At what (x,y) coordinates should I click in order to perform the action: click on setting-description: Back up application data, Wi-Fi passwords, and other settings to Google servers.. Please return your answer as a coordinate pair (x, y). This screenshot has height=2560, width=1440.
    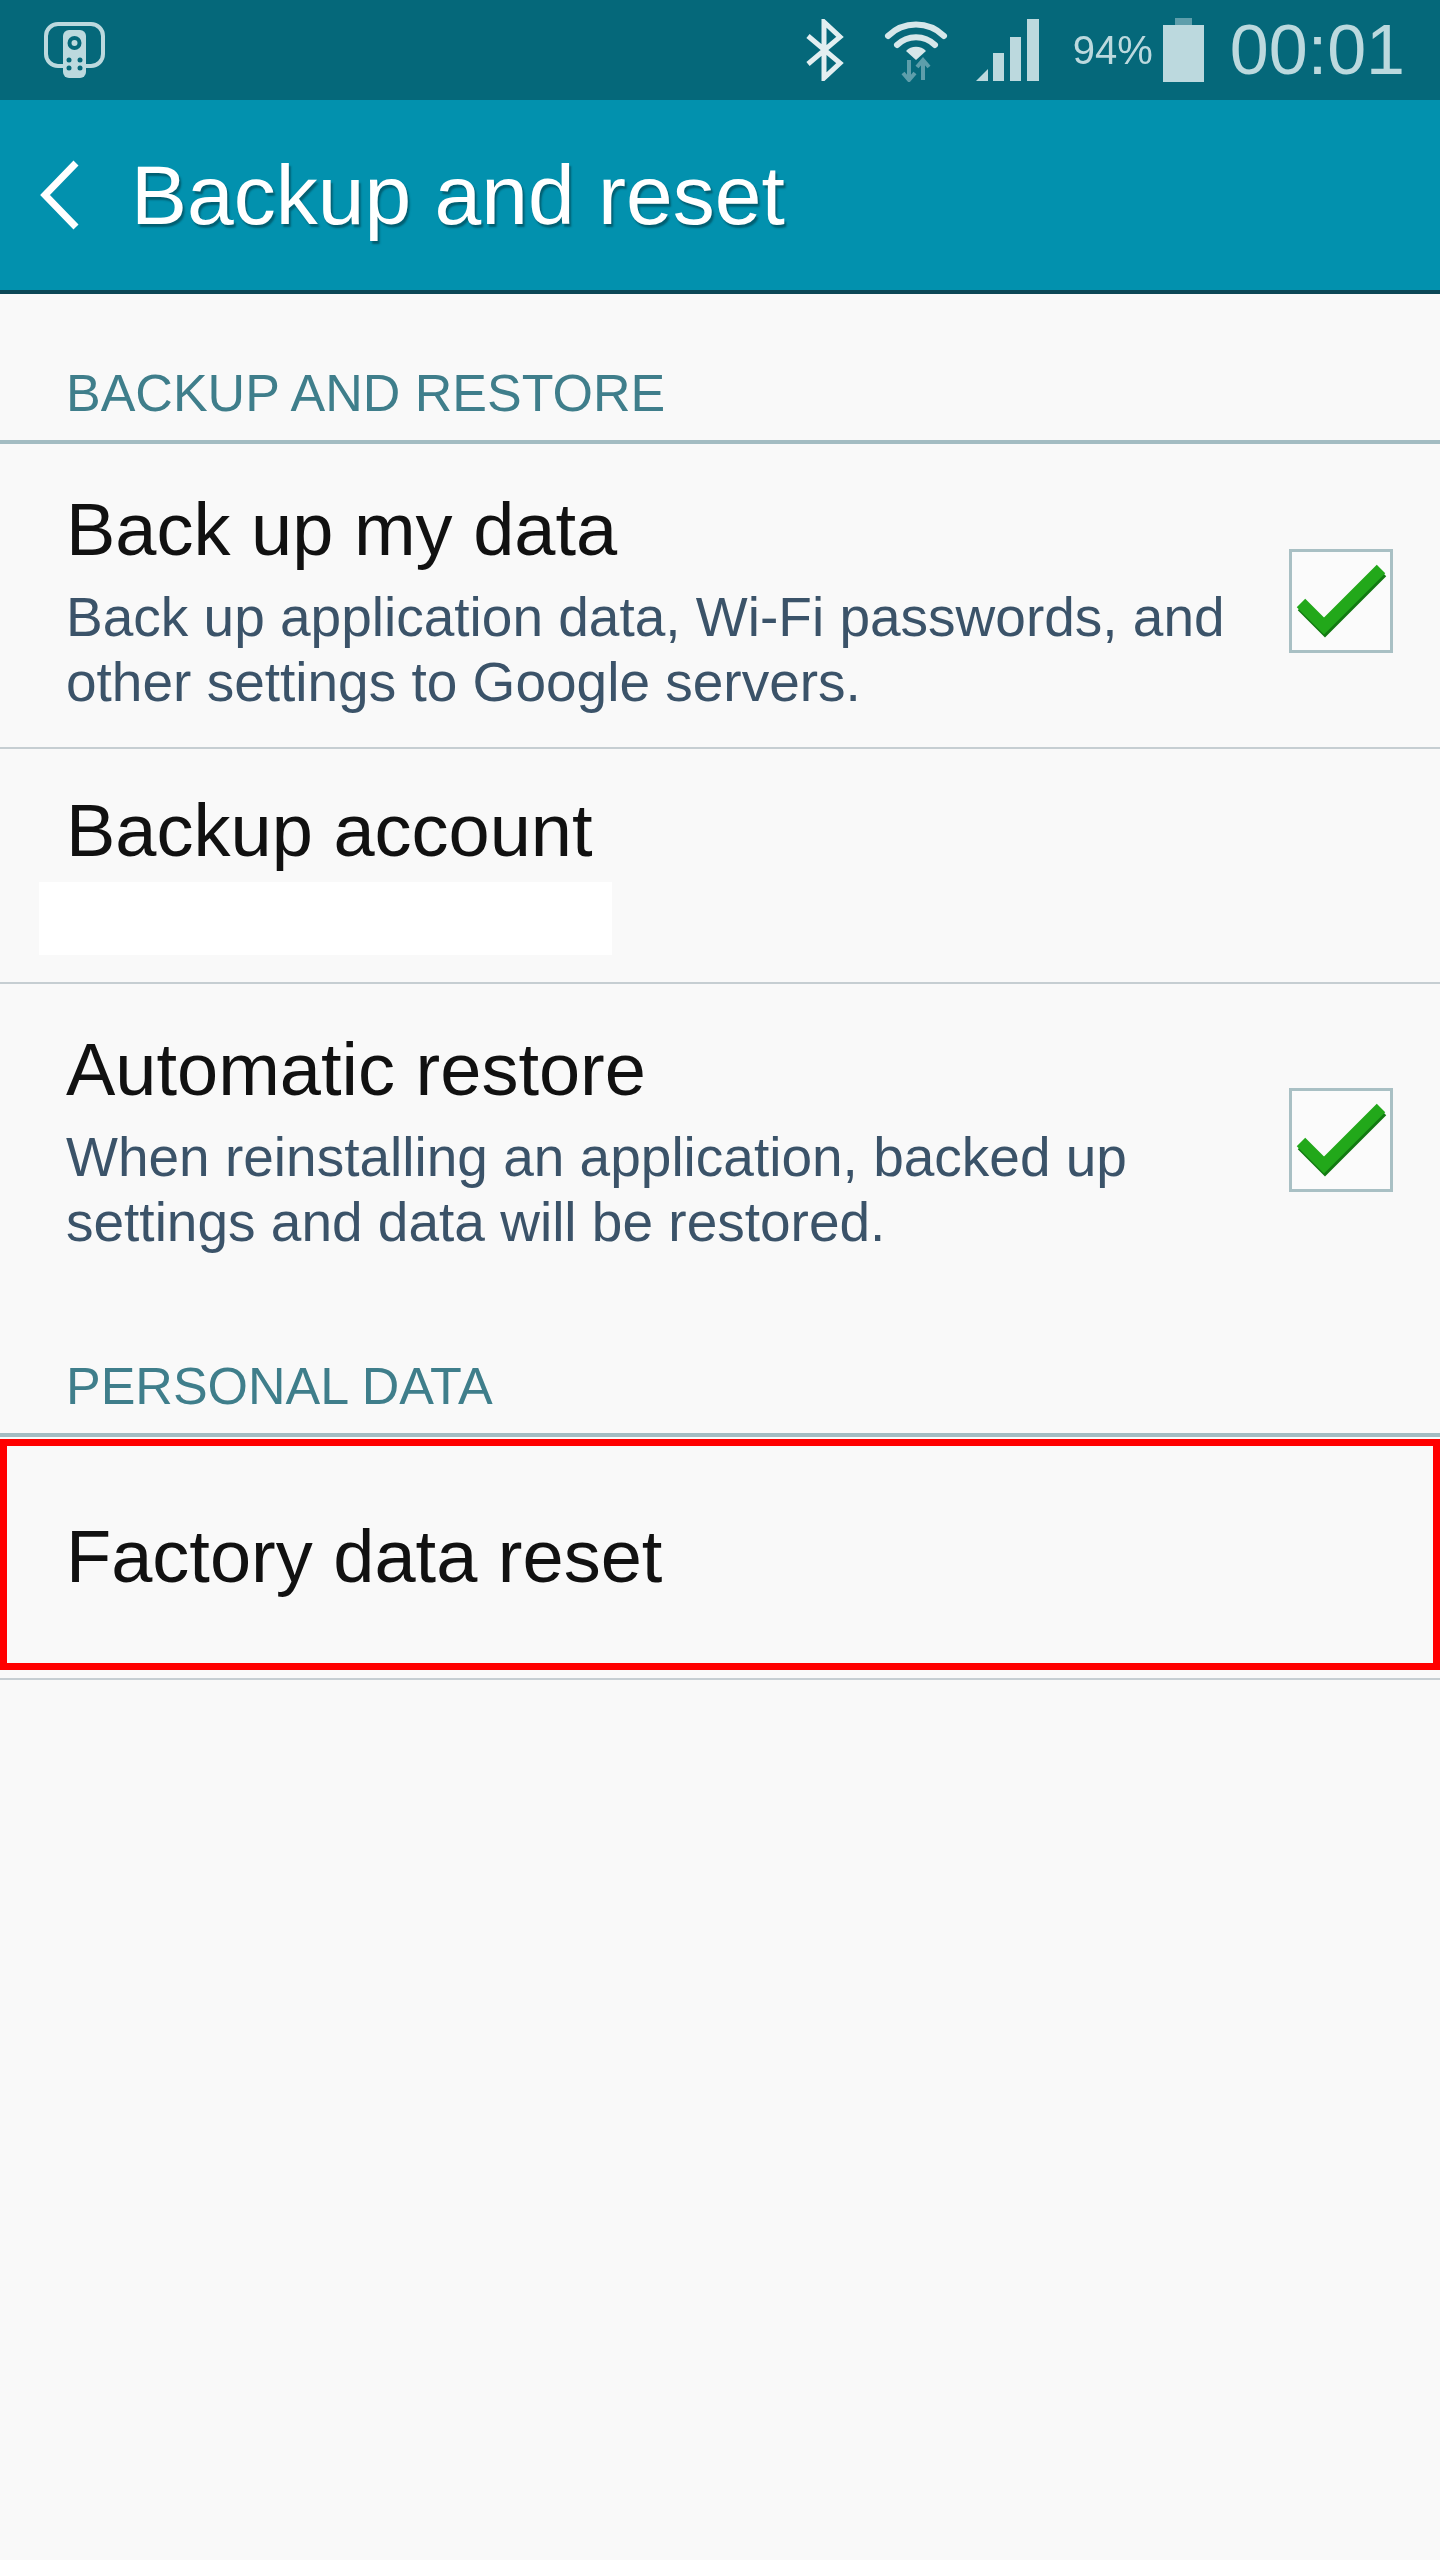
    Looking at the image, I should click on (646, 650).